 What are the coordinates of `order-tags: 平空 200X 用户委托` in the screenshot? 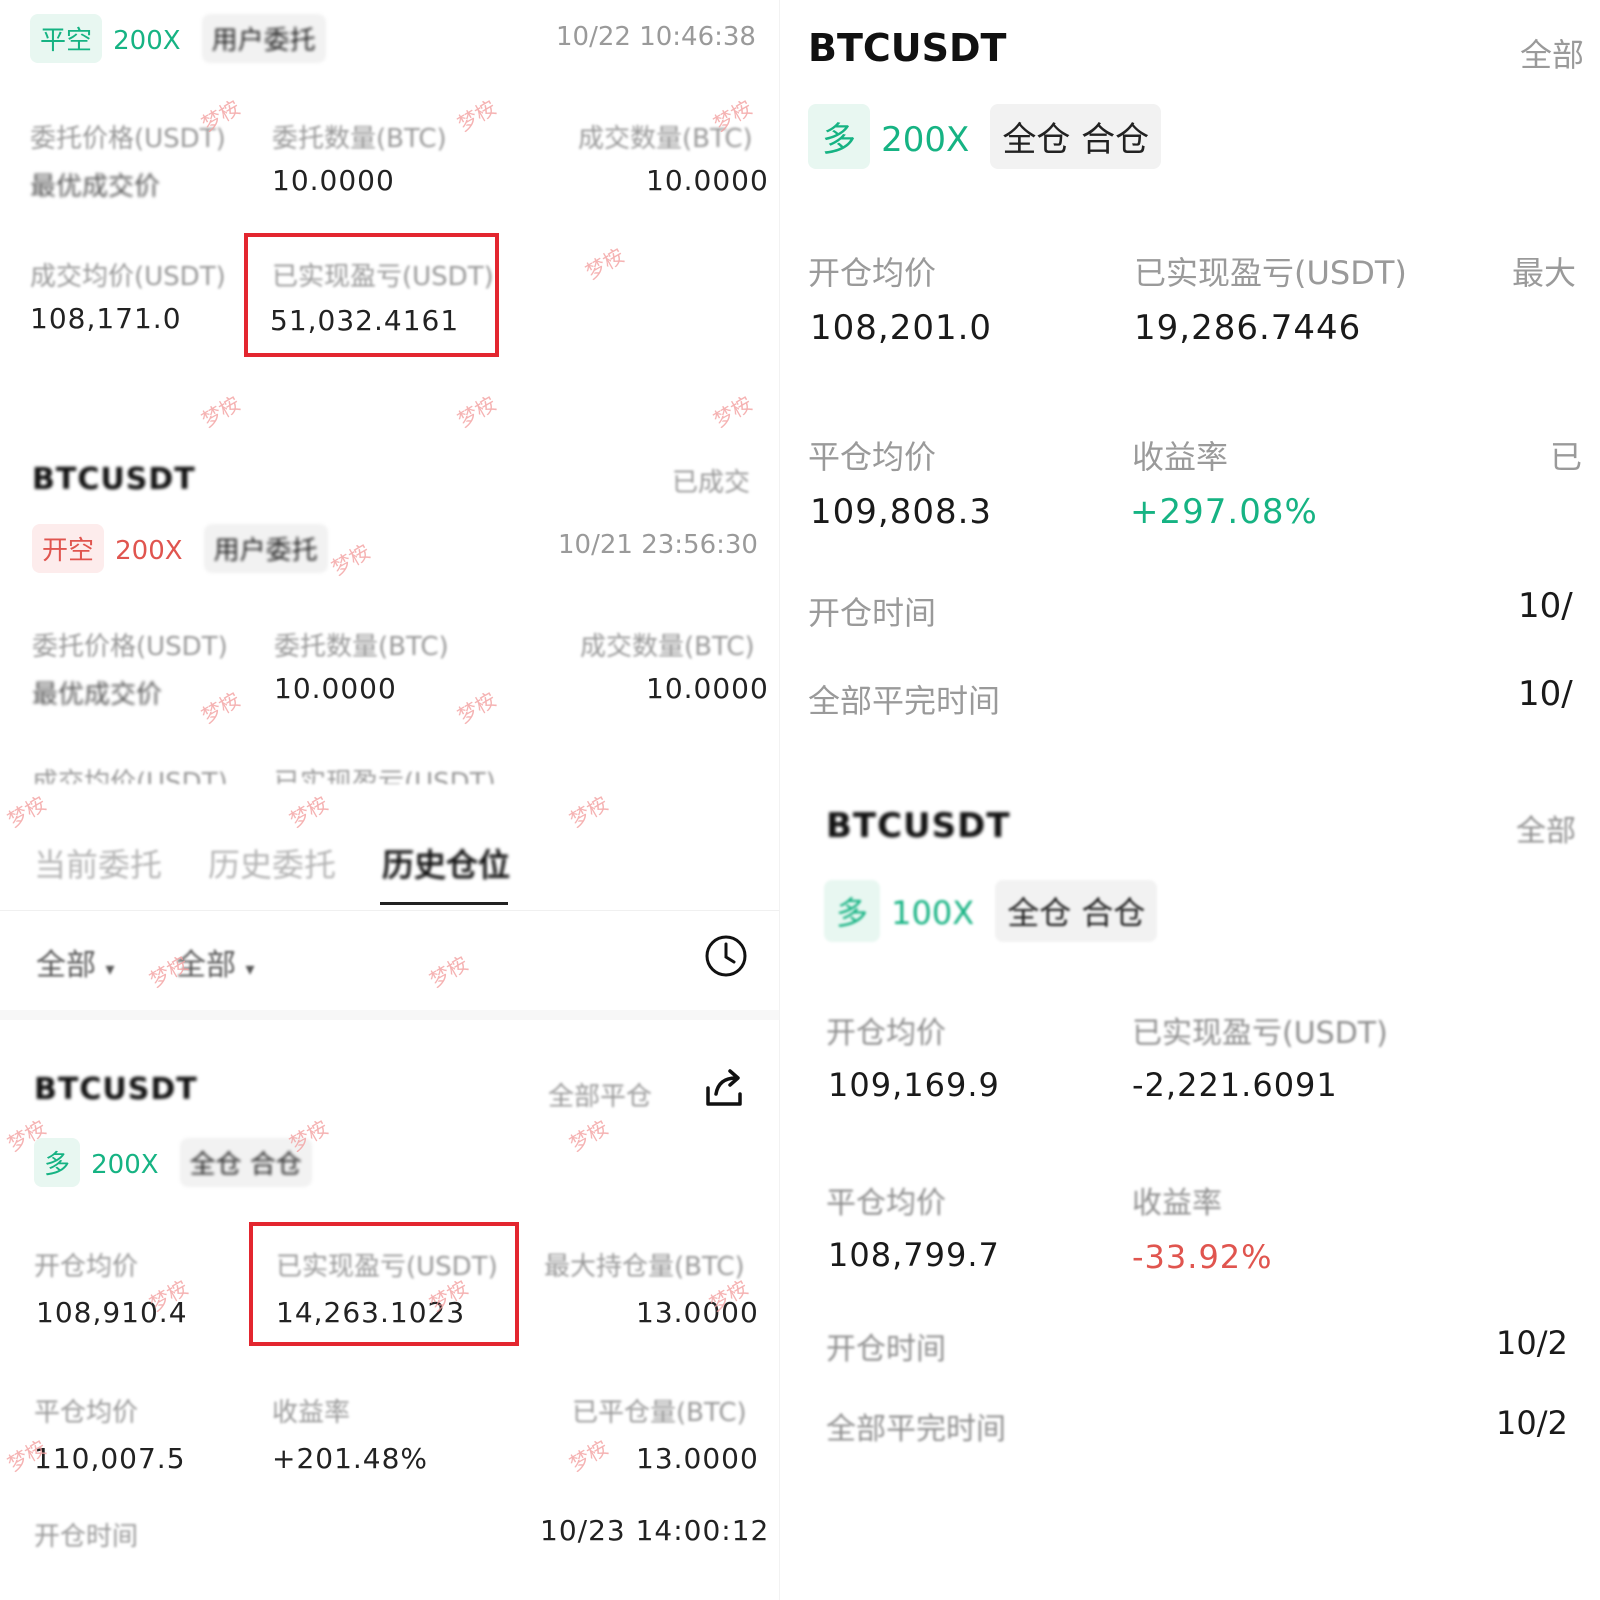 It's located at (181, 38).